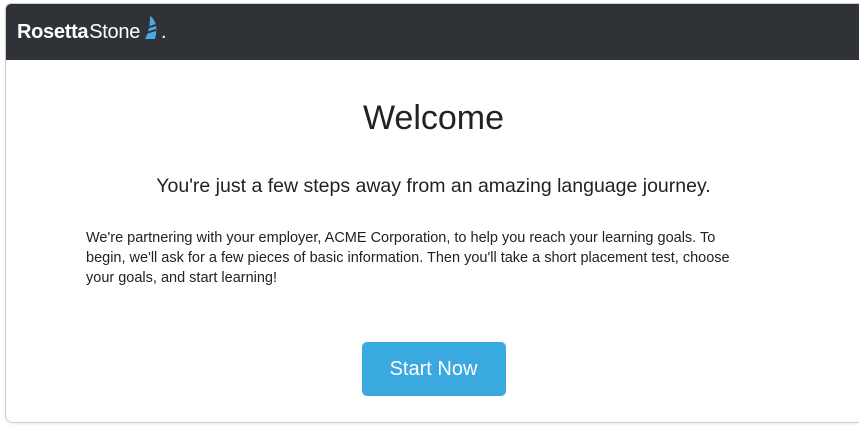 Image resolution: width=859 pixels, height=425 pixels. What do you see at coordinates (53, 32) in the screenshot?
I see `logo-text-rosetta: Rosetta` at bounding box center [53, 32].